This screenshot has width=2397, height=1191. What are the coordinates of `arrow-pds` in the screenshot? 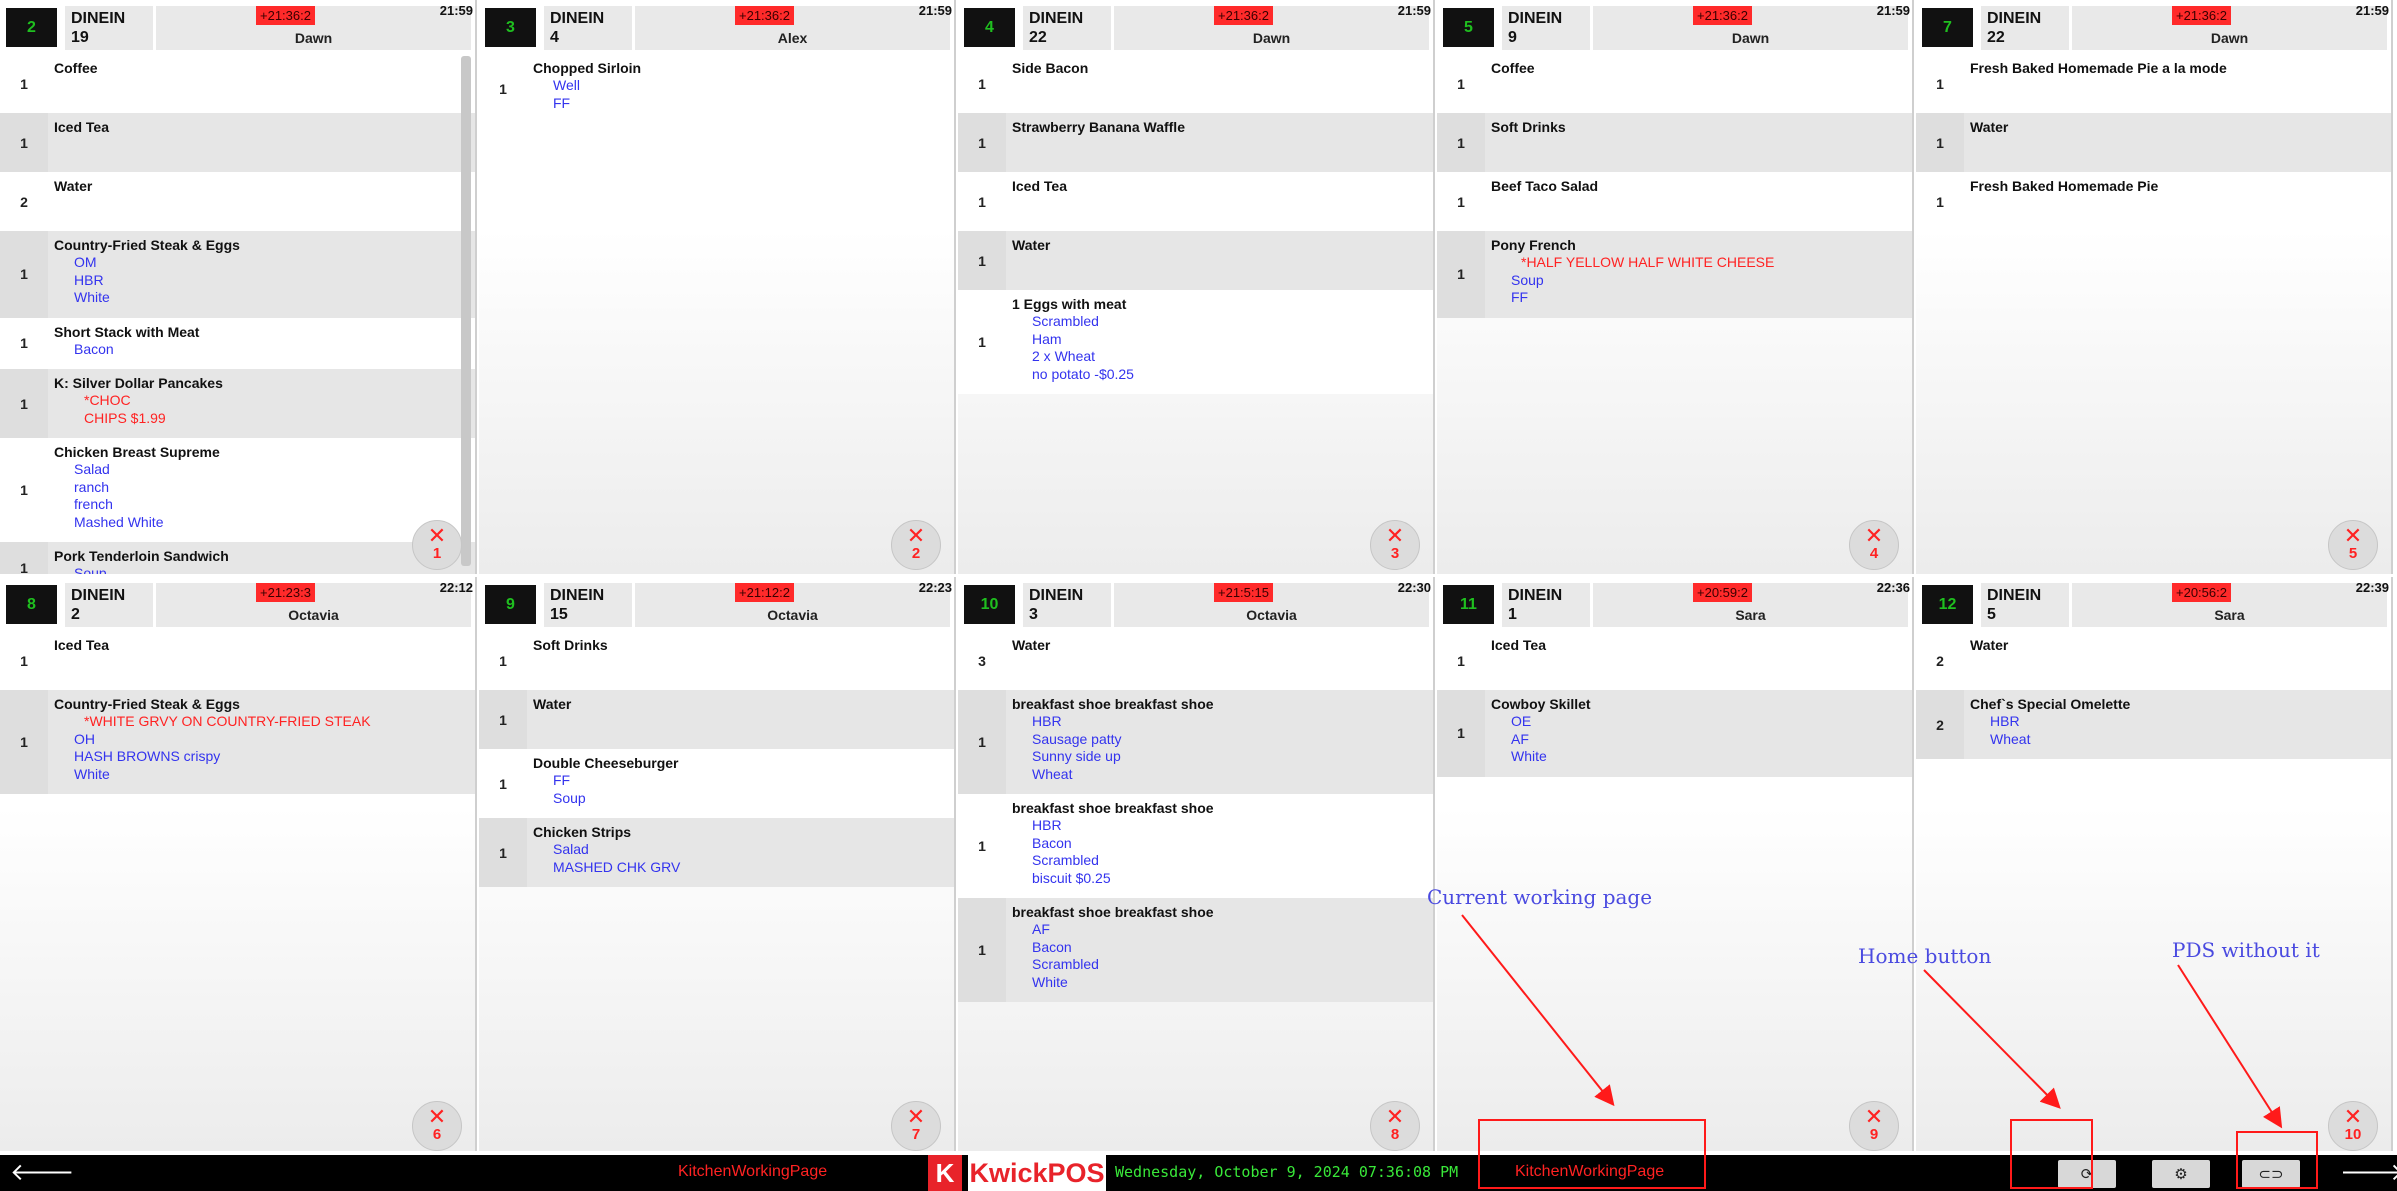 It's located at (2230, 1046).